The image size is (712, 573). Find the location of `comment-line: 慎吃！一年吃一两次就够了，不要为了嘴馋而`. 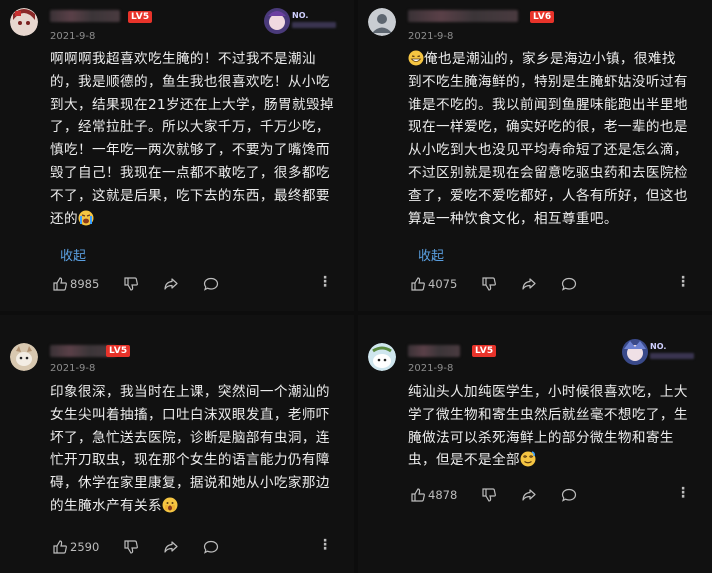

comment-line: 慎吃！一年吃一两次就够了，不要为了嘴馋而 is located at coordinates (190, 150).